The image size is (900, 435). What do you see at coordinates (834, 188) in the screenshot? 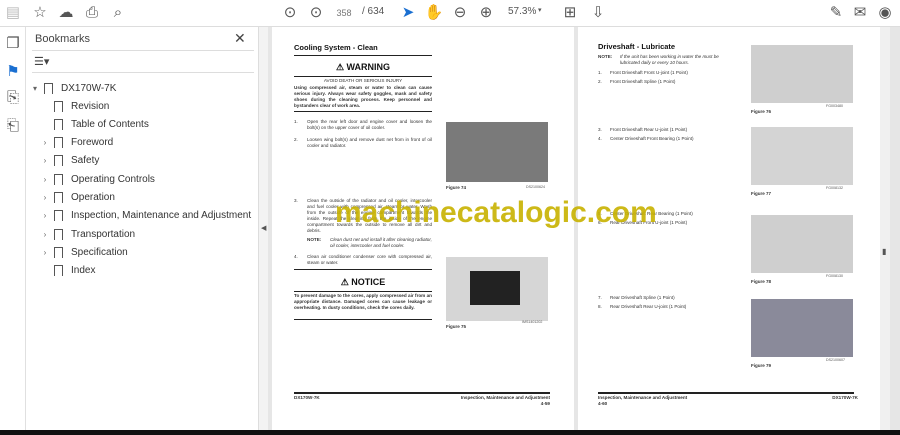
I see `figure-code: FG008132` at bounding box center [834, 188].